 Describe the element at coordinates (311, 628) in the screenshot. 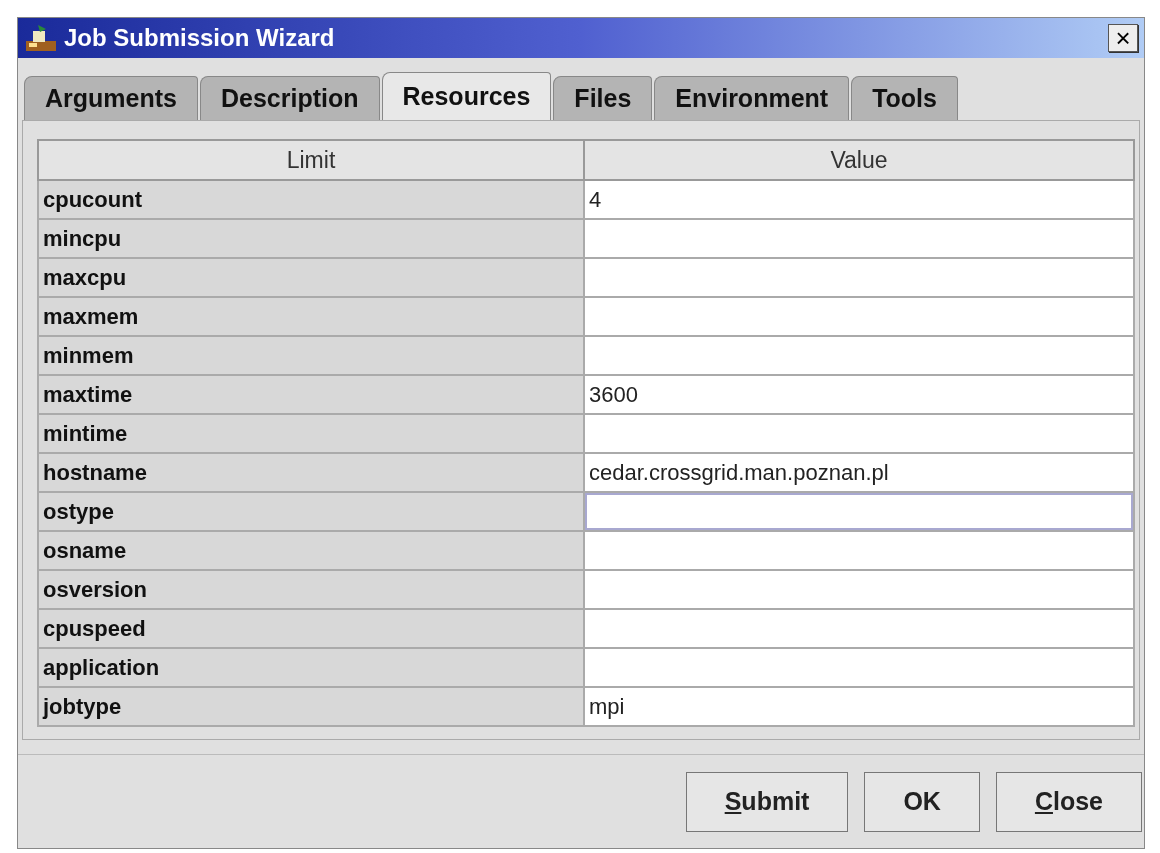

I see `limit-cell: cpuspeed` at that location.